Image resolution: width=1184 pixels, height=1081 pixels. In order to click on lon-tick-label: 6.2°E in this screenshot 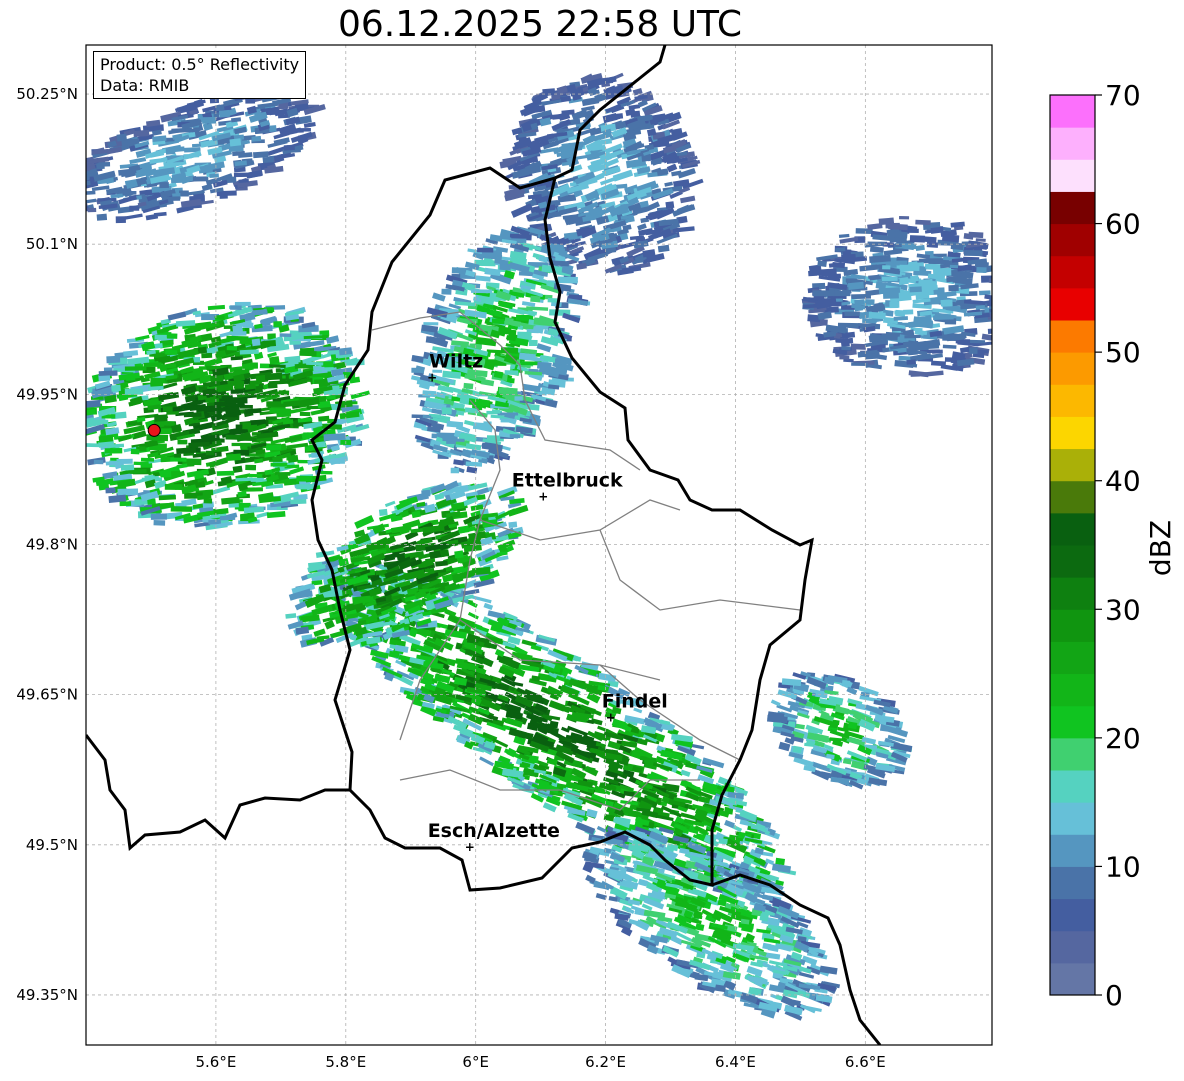, I will do `click(605, 1062)`.